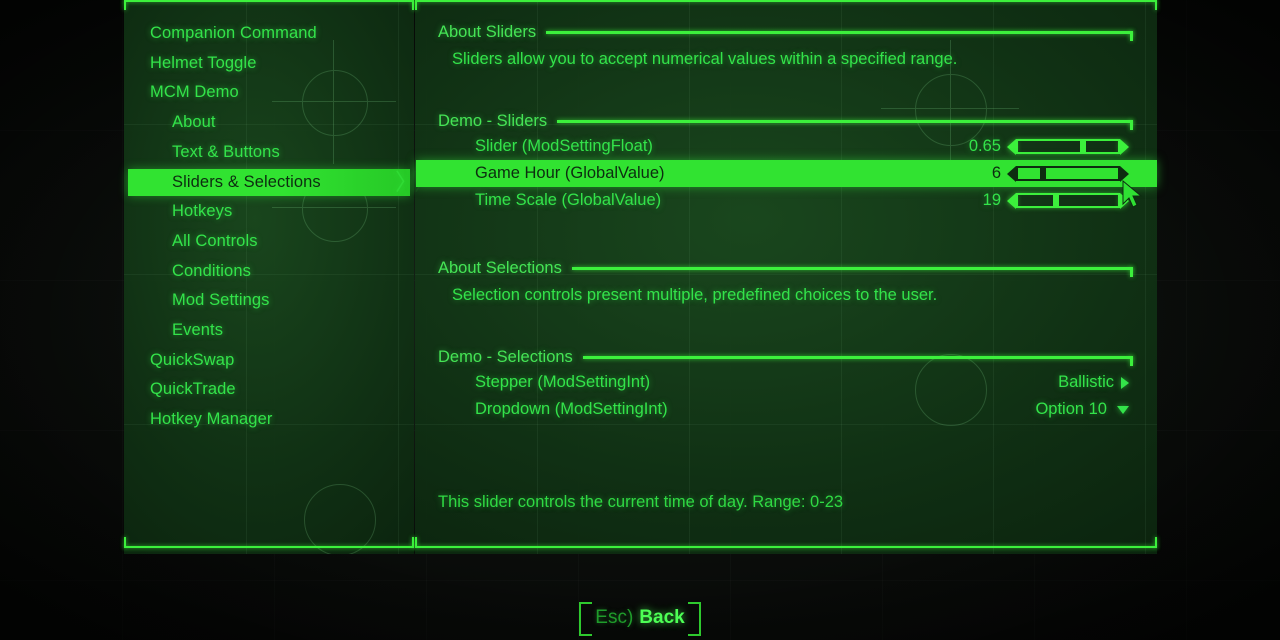 This screenshot has width=1280, height=640. Describe the element at coordinates (269, 241) in the screenshot. I see `sidebar-item-all-controls: All Controls` at that location.